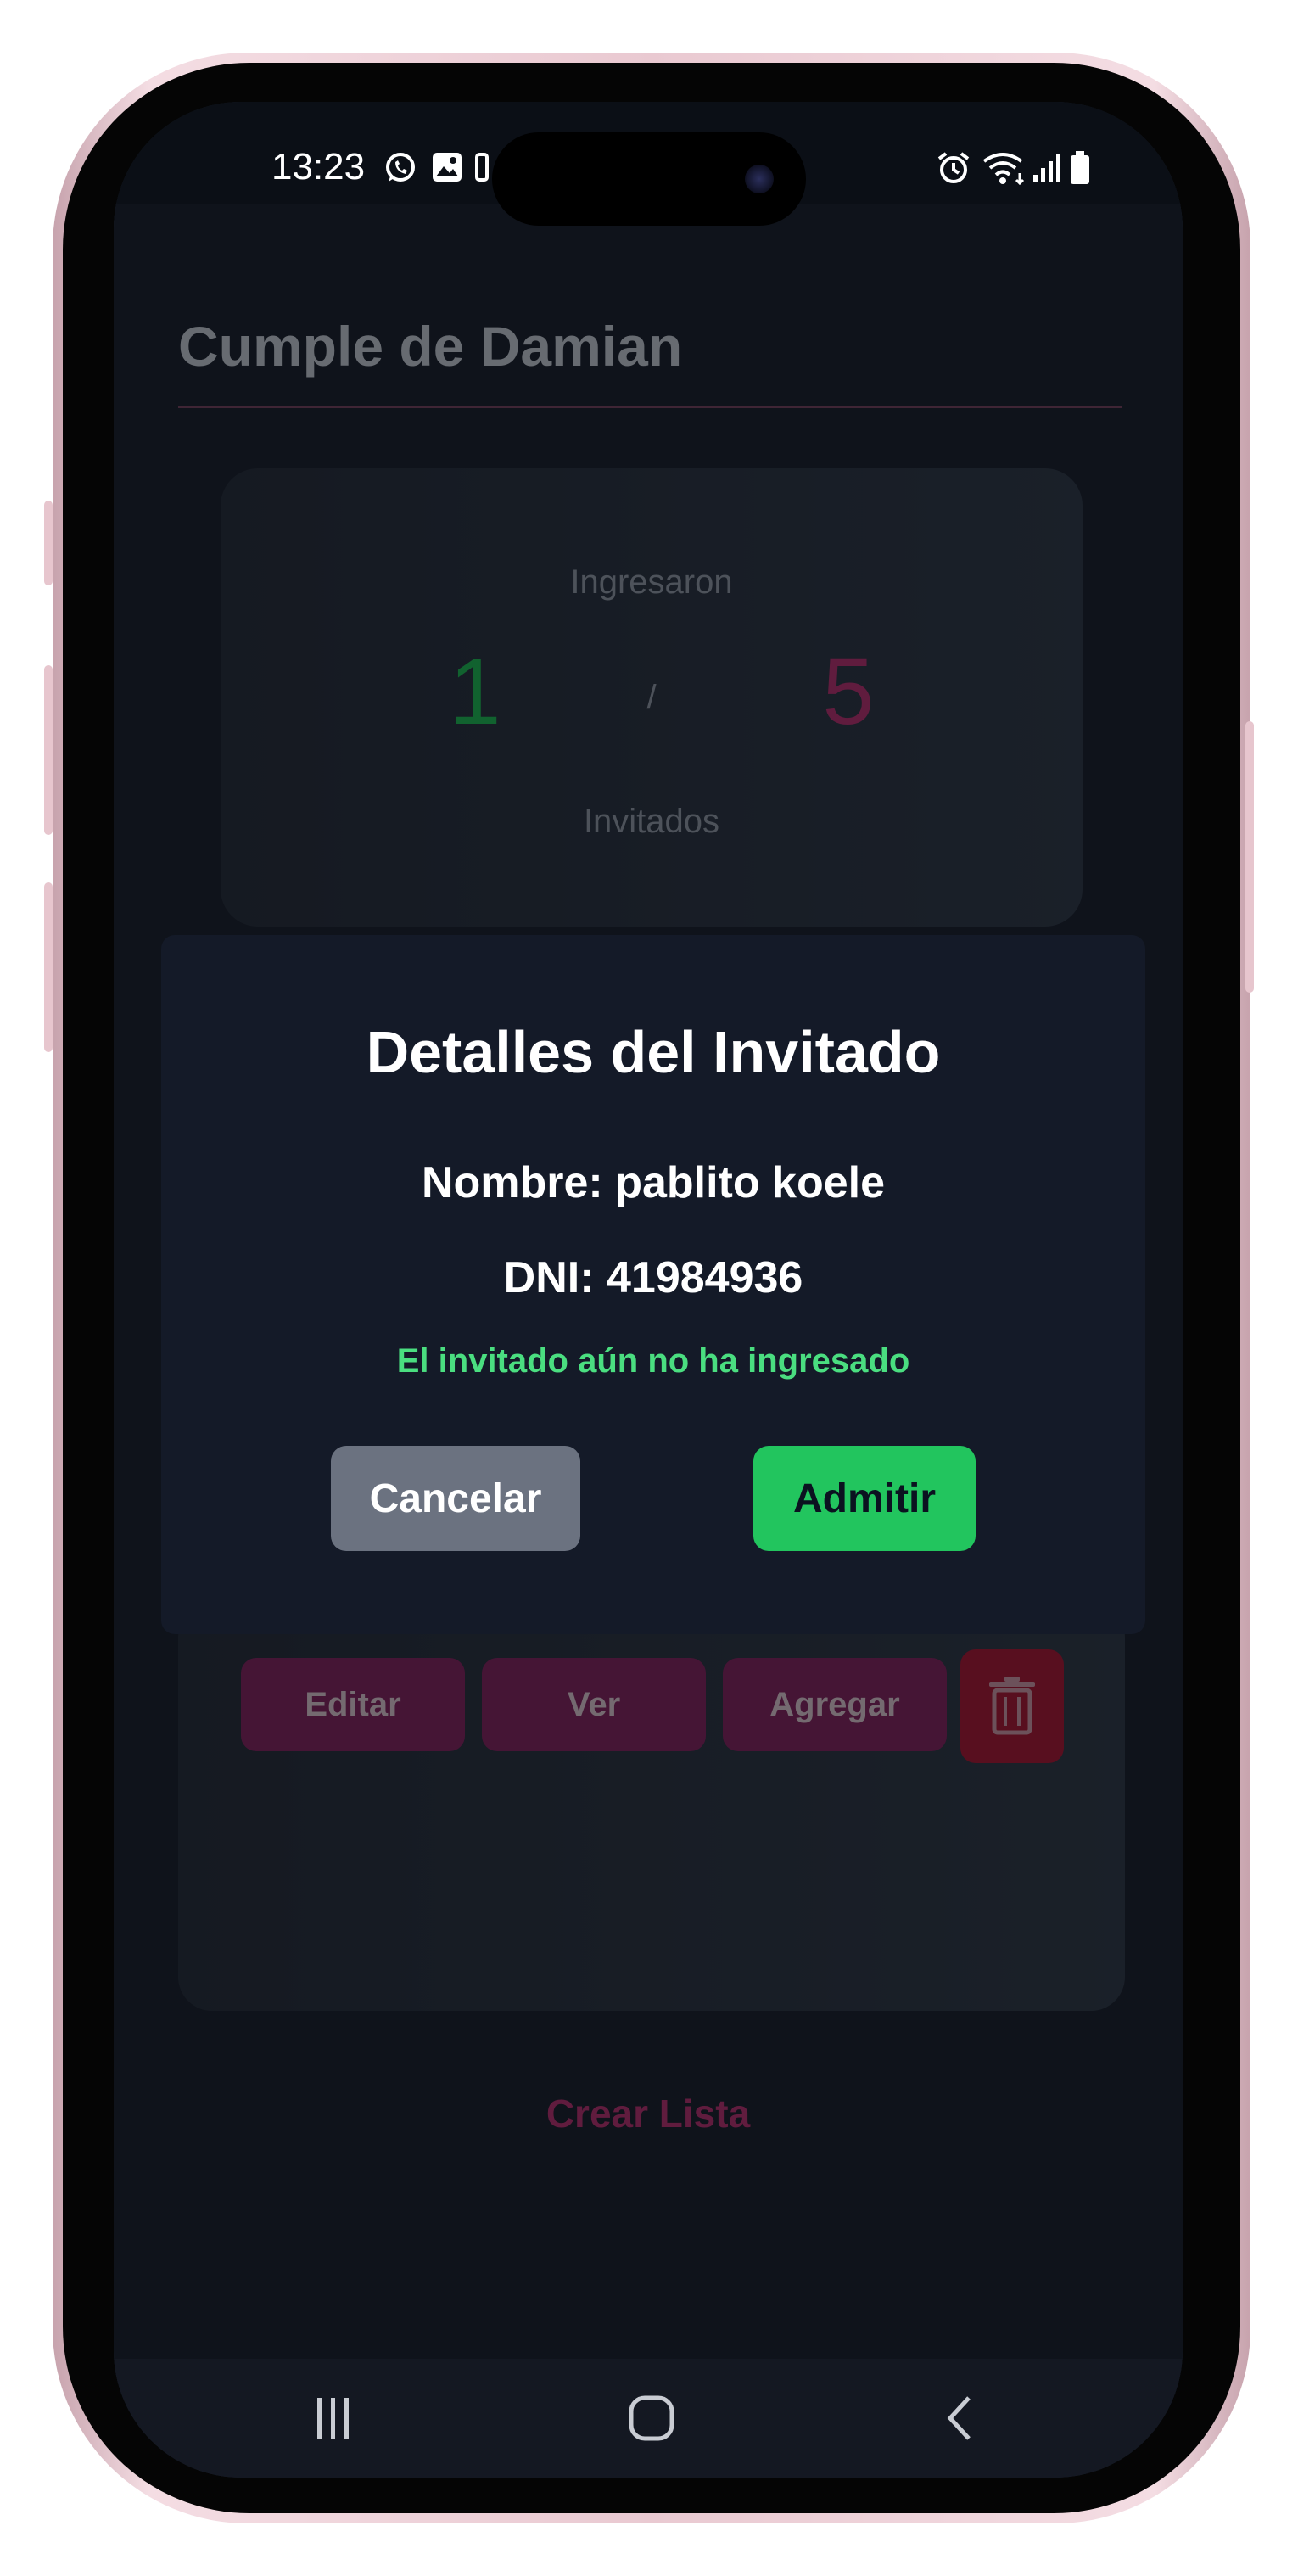 The width and height of the screenshot is (1298, 2576). I want to click on gallery-icon, so click(447, 167).